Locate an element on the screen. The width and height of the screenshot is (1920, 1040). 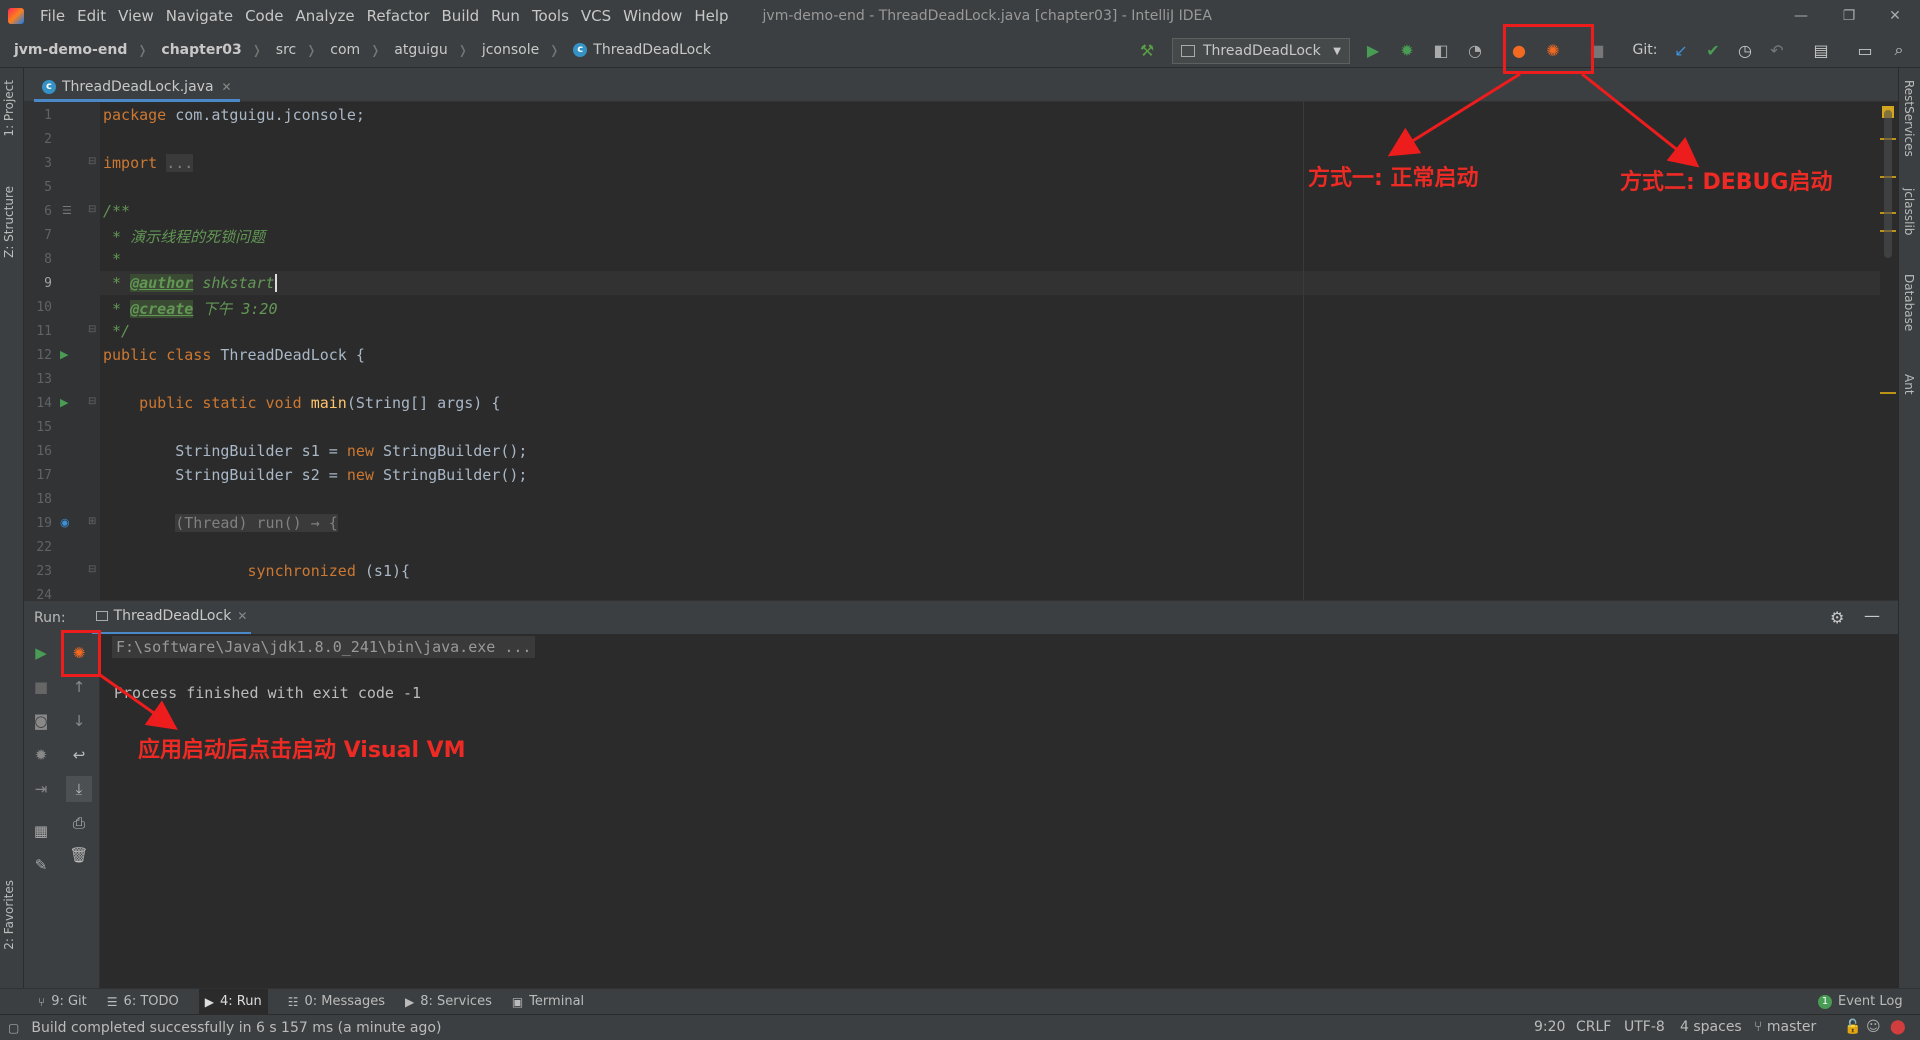
arrow-visualvm is located at coordinates (138, 701).